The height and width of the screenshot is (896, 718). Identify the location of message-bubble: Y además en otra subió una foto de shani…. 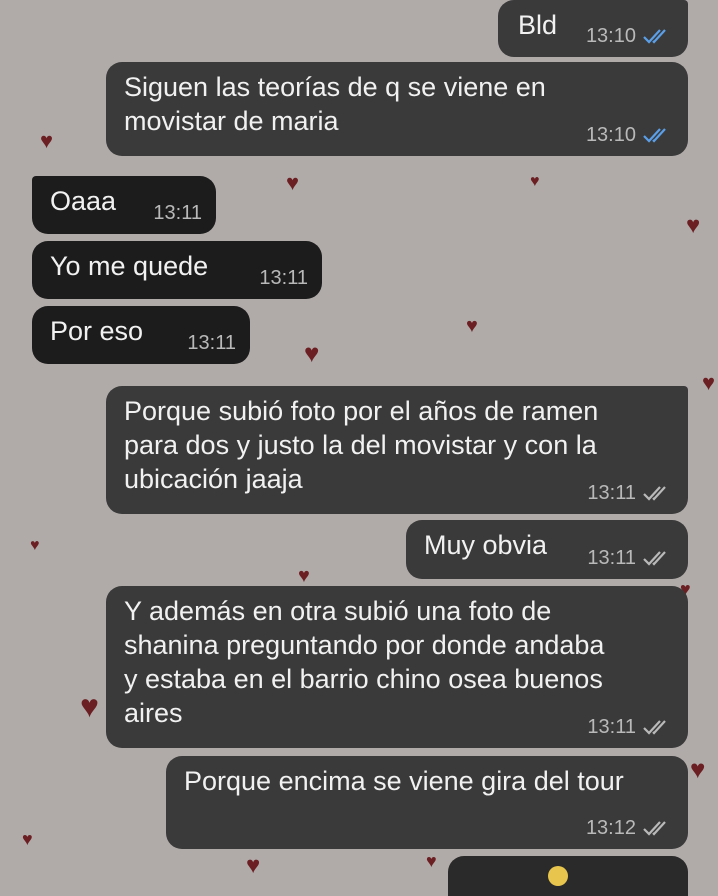
(397, 667).